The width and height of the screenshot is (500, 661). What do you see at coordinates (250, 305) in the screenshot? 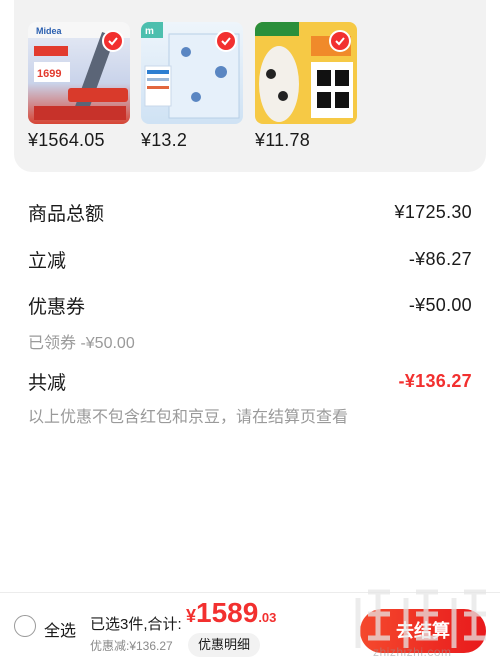
I see `coupon-row: 优惠券 -¥50.00` at bounding box center [250, 305].